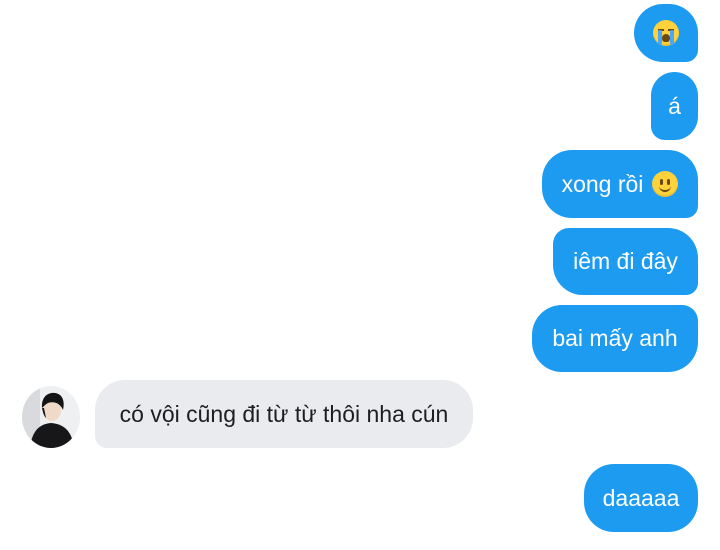  I want to click on message-text: iêm đi đây, so click(625, 261).